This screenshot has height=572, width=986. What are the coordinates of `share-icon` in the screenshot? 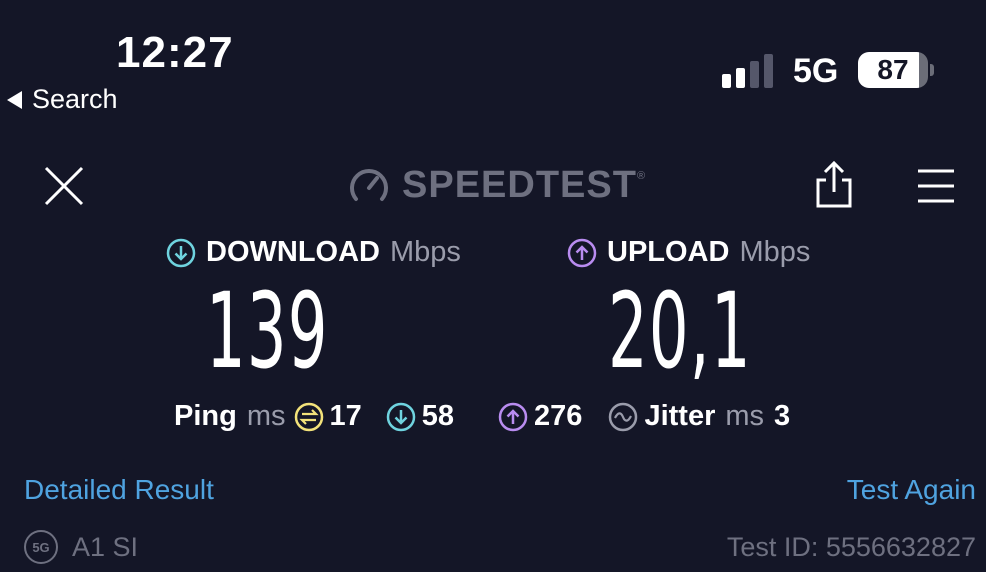 It's located at (834, 184).